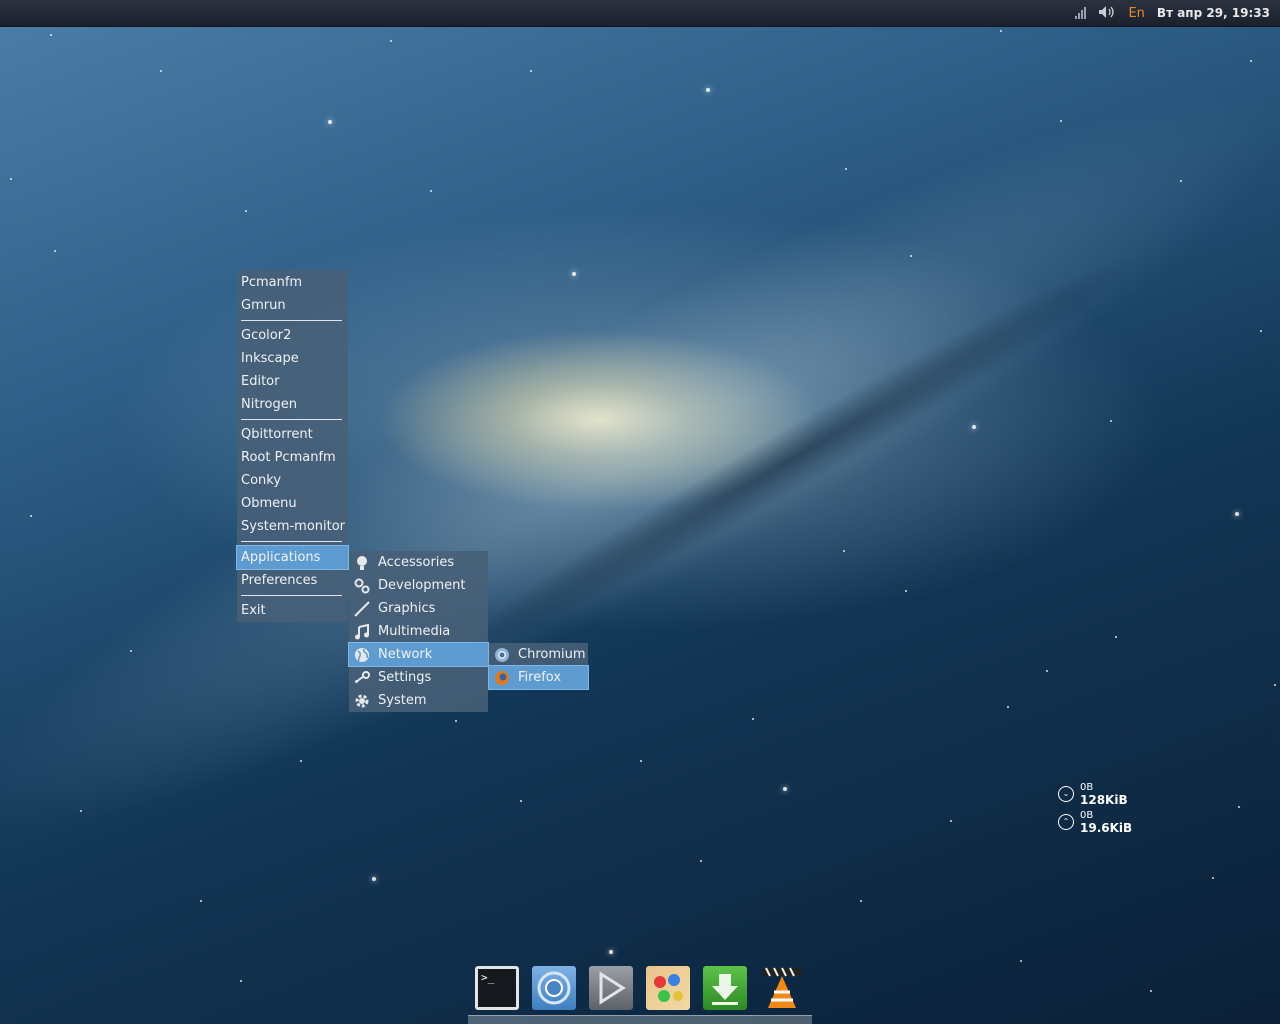 This screenshot has width=1280, height=1024. I want to click on conky-network-widget: ⌄ 0B 128KiB ⌃ 0B 19.6KiB, so click(1095, 808).